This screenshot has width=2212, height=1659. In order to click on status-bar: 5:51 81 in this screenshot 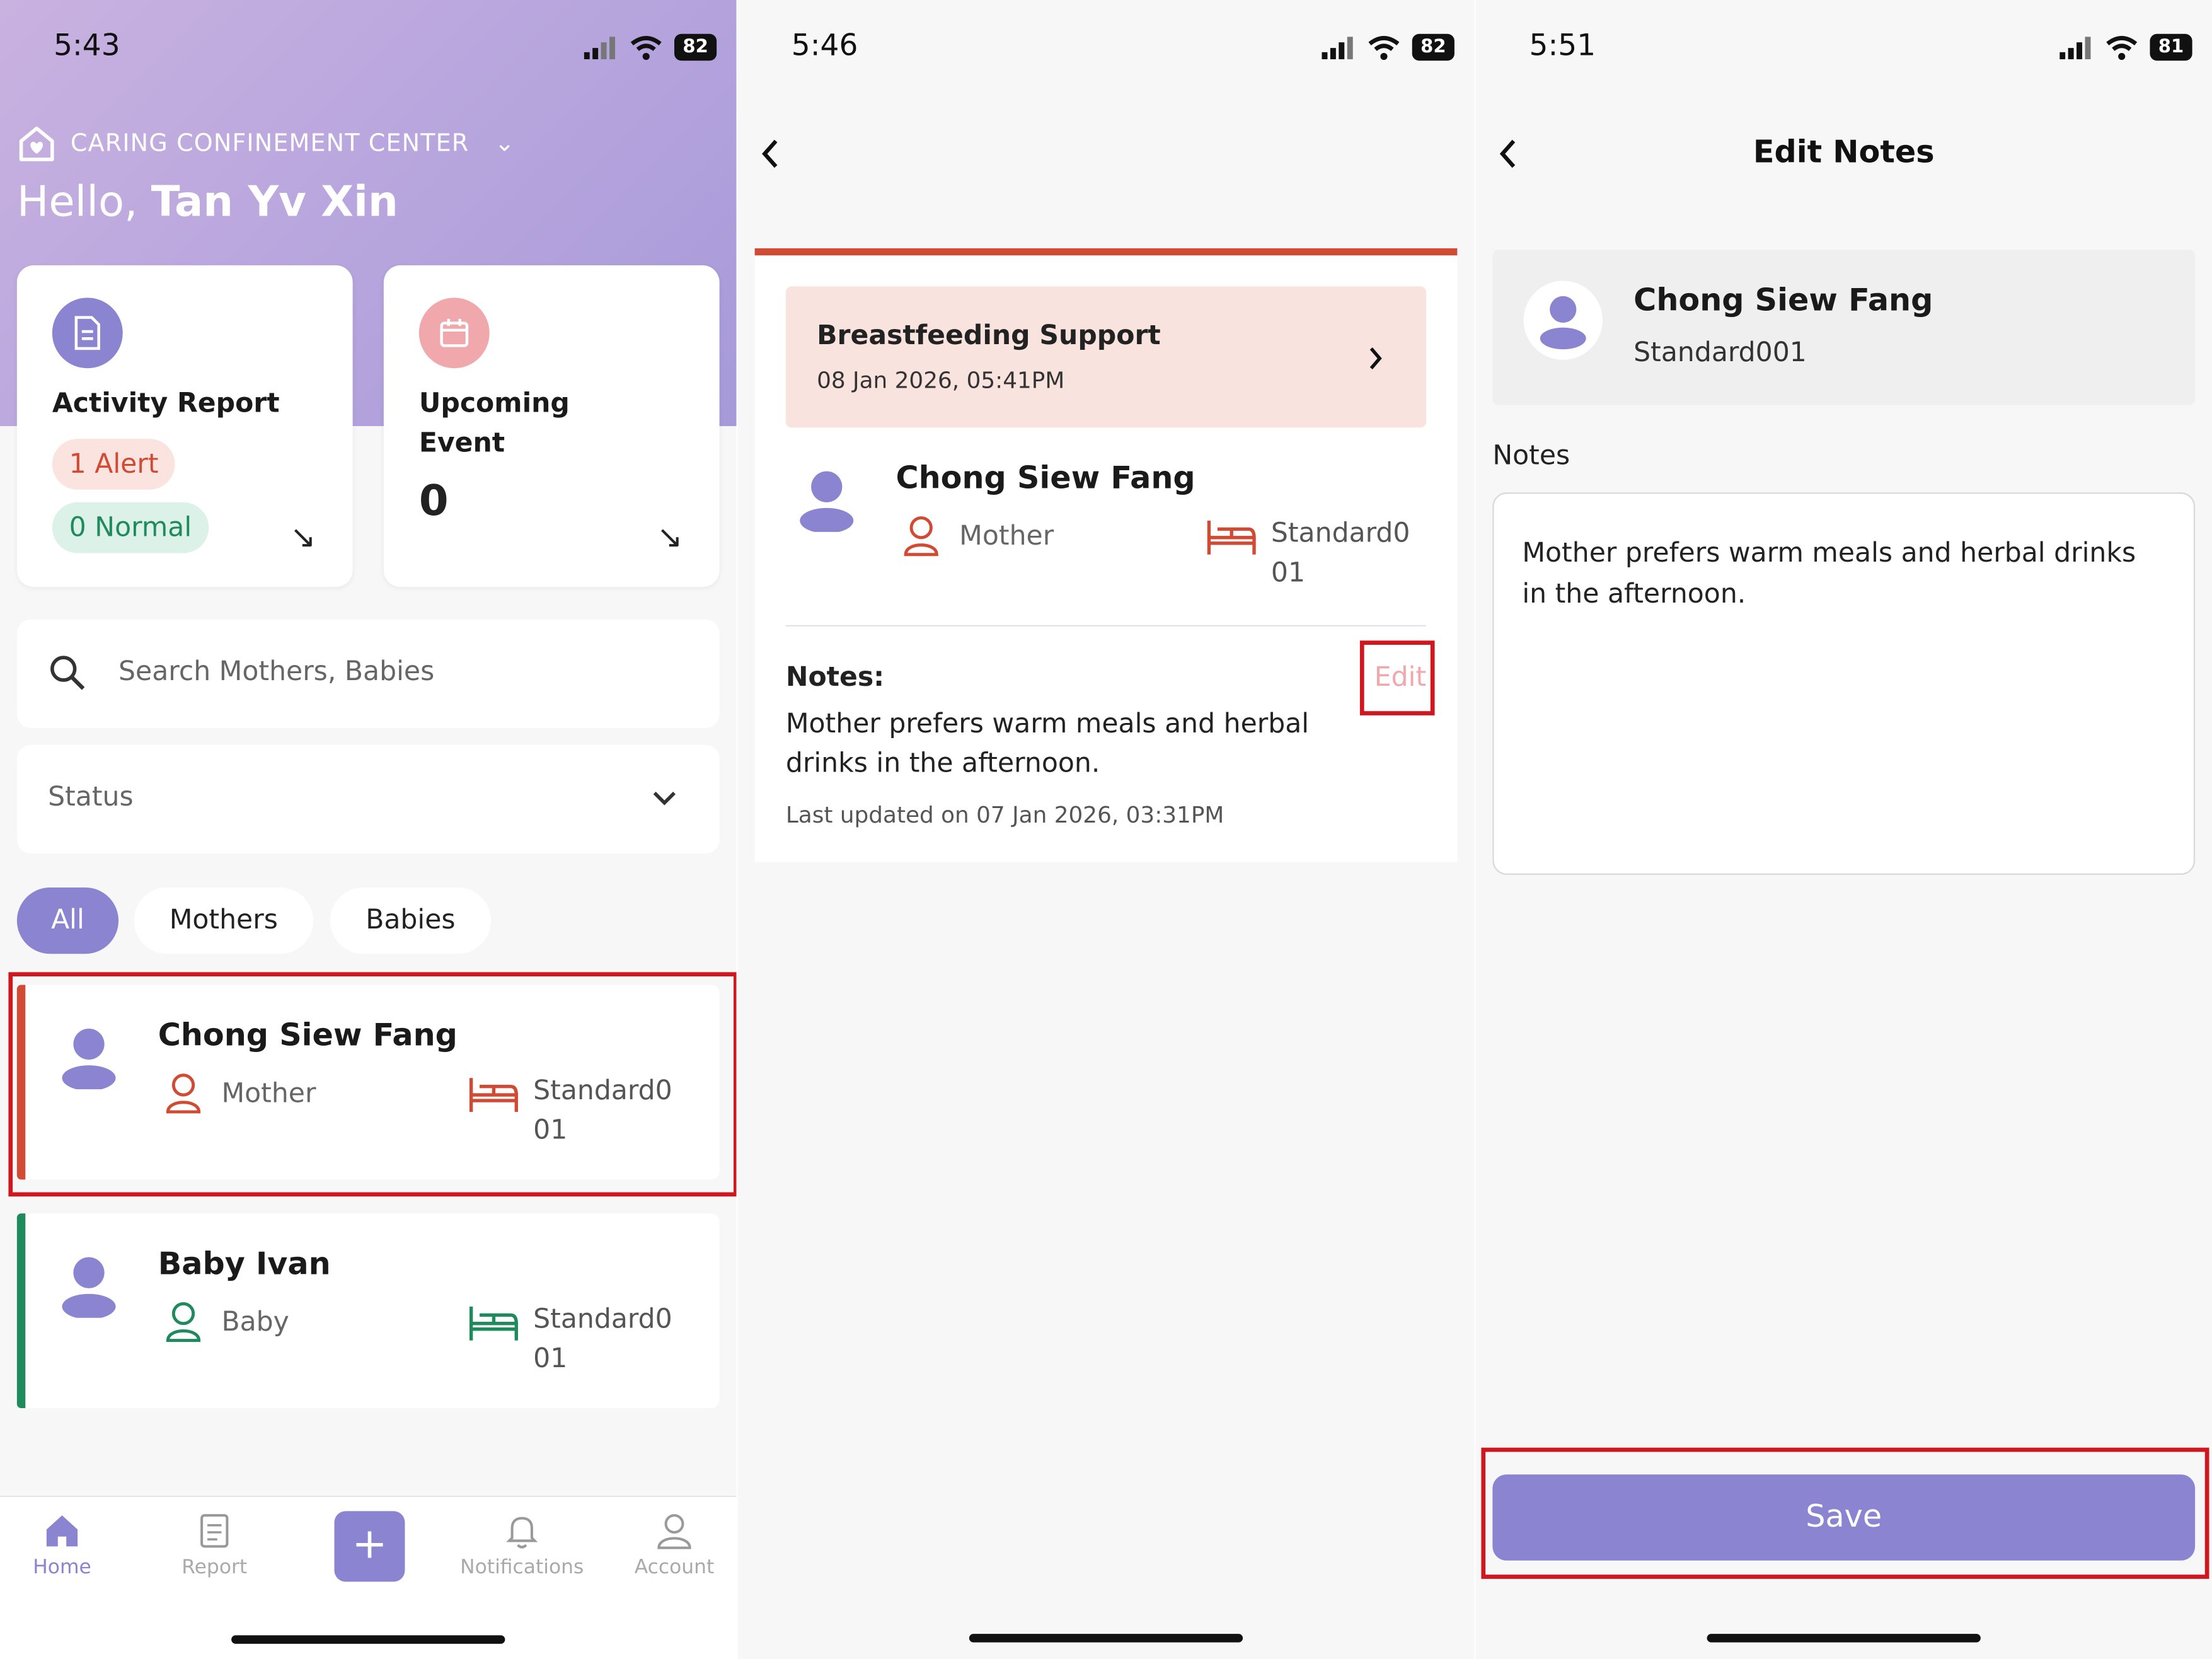, I will do `click(1860, 49)`.